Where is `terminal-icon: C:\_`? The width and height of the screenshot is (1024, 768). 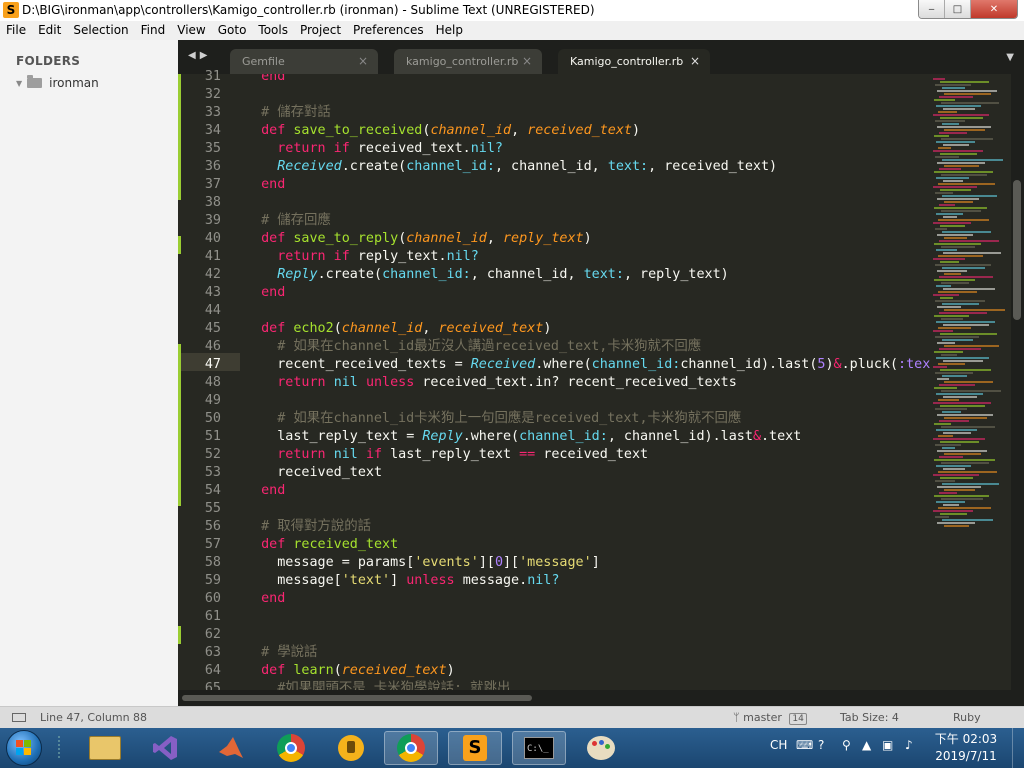
terminal-icon: C:\_ is located at coordinates (539, 748).